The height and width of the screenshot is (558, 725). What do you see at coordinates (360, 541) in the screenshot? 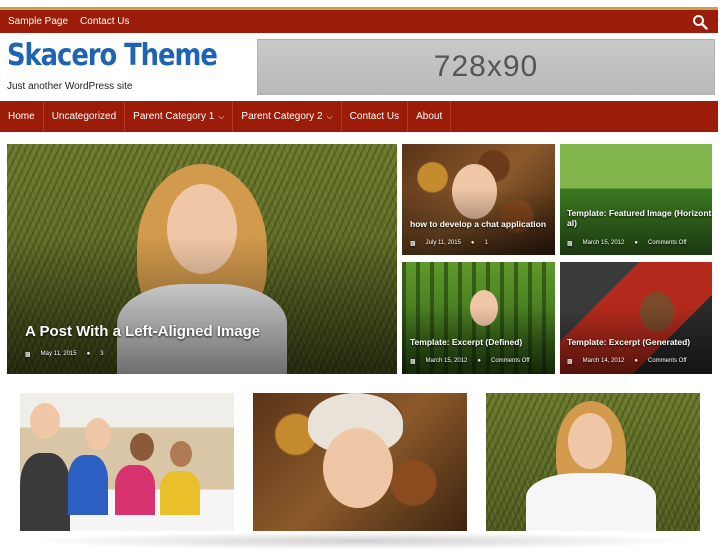
I see `bottom-shadow` at bounding box center [360, 541].